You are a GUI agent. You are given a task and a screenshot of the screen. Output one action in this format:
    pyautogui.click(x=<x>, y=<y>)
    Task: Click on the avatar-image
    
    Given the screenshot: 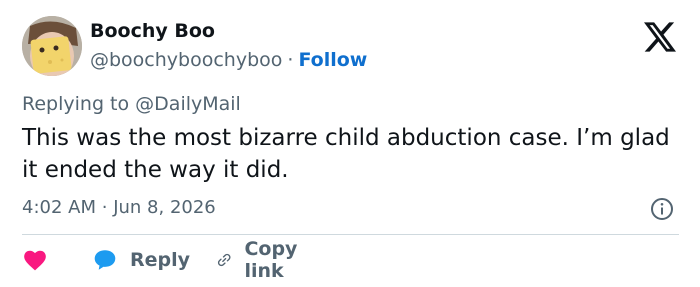 What is the action you would take?
    pyautogui.click(x=52, y=46)
    